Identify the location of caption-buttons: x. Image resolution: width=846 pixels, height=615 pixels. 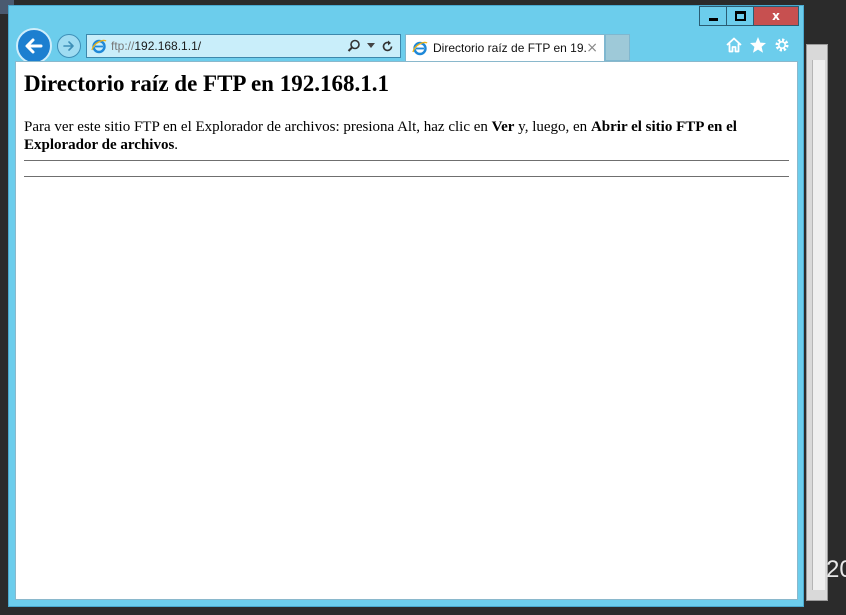
(749, 16).